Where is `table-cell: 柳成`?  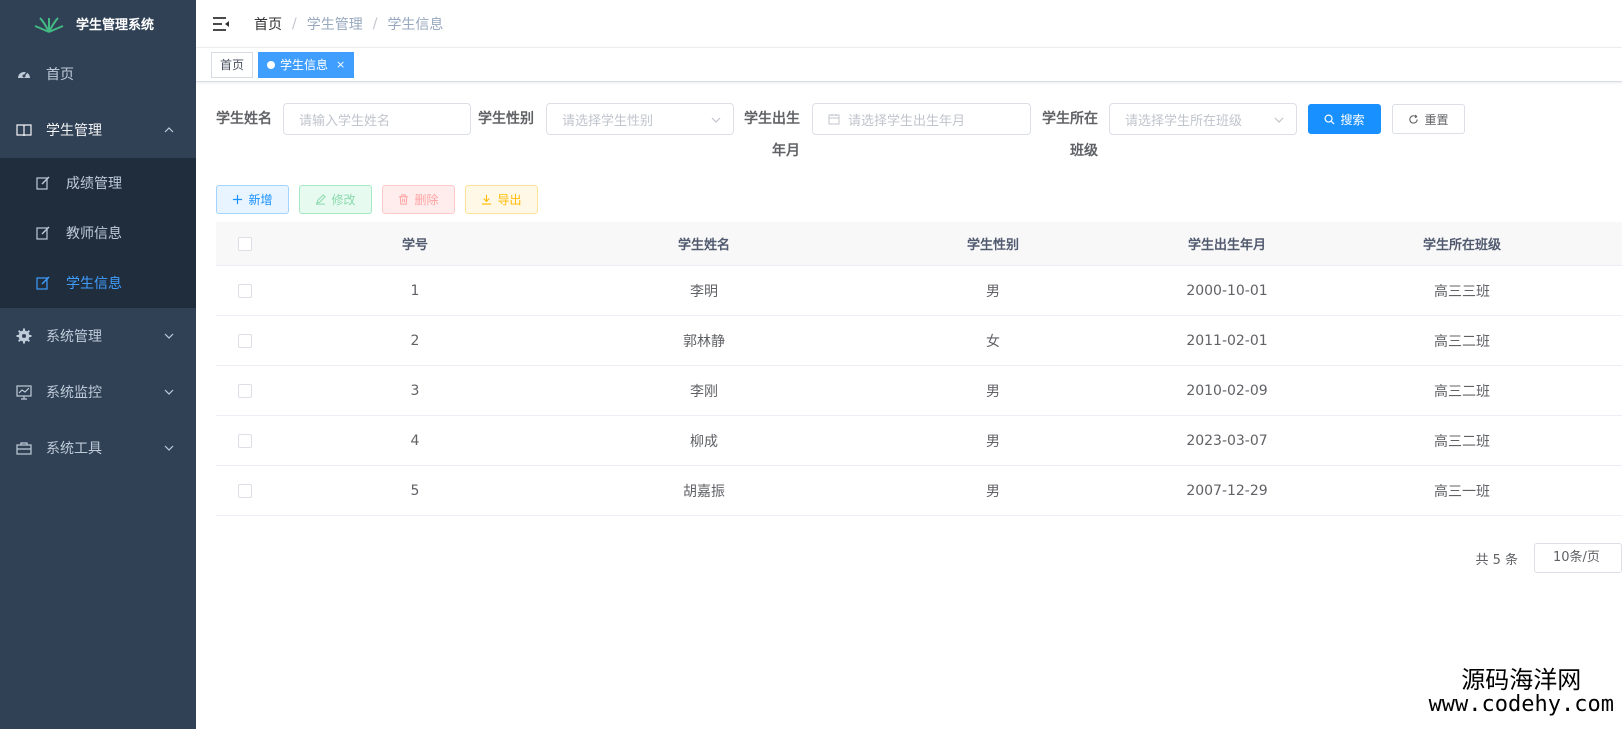 table-cell: 柳成 is located at coordinates (704, 441).